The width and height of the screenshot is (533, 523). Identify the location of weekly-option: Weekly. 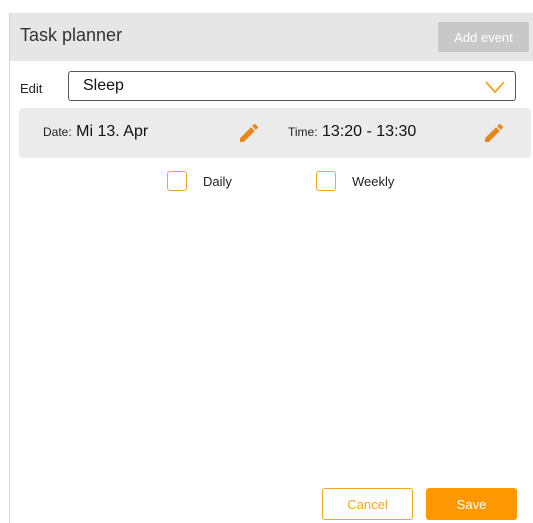
(355, 181).